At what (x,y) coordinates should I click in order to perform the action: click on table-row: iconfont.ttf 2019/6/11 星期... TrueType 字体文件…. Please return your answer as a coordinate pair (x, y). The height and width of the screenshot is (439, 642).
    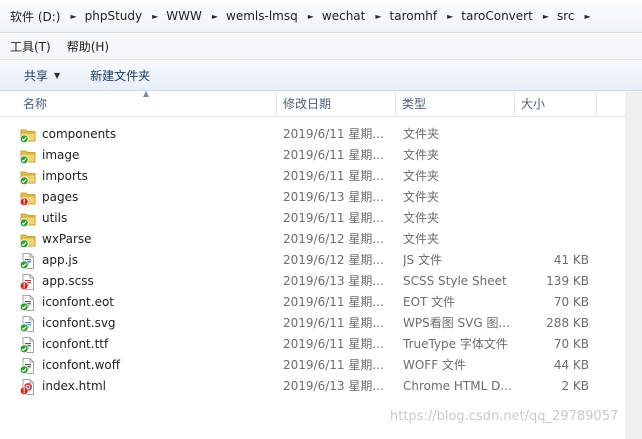
    Looking at the image, I should click on (308, 344).